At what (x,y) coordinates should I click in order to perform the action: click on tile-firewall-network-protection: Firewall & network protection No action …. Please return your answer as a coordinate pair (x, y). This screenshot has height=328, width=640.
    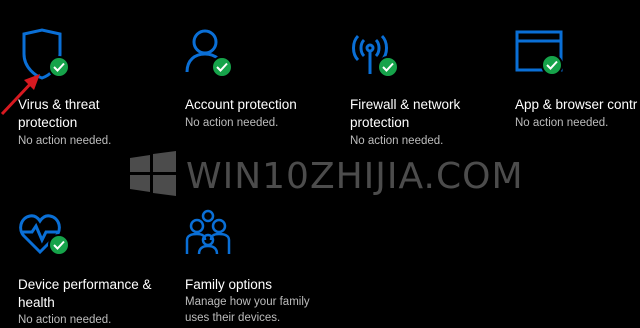
    Looking at the image, I should click on (425, 88).